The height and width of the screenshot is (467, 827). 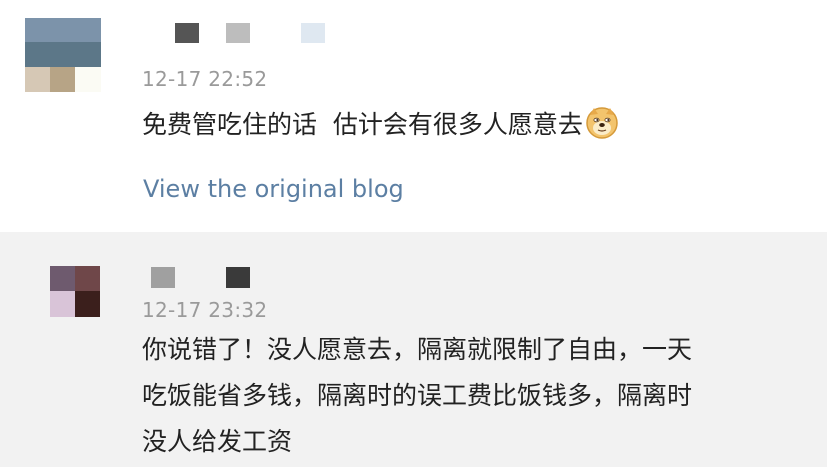 I want to click on comment-text-line: 吃饭能省多钱，隔离时的误工费比饭钱多，隔离时, so click(x=417, y=395).